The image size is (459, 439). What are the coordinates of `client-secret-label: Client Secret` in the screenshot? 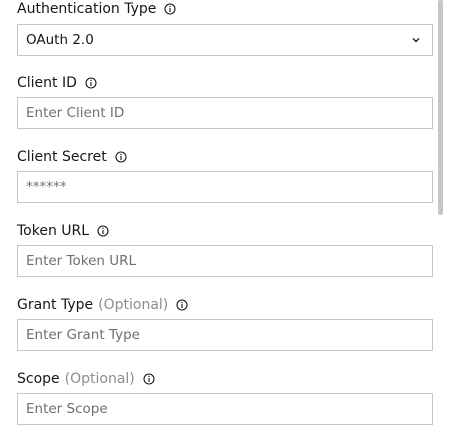 It's located at (62, 157).